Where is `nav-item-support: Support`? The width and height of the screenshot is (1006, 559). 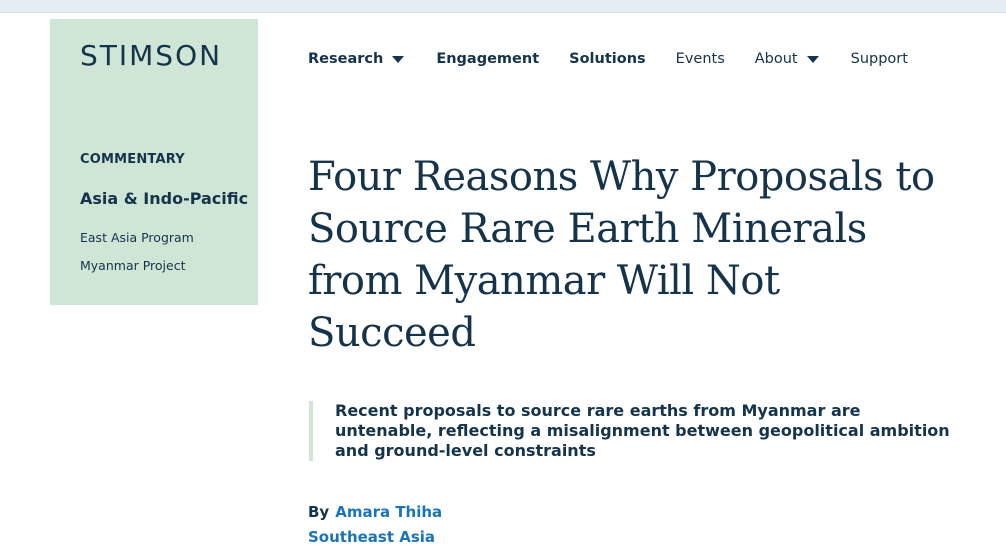 nav-item-support: Support is located at coordinates (879, 59).